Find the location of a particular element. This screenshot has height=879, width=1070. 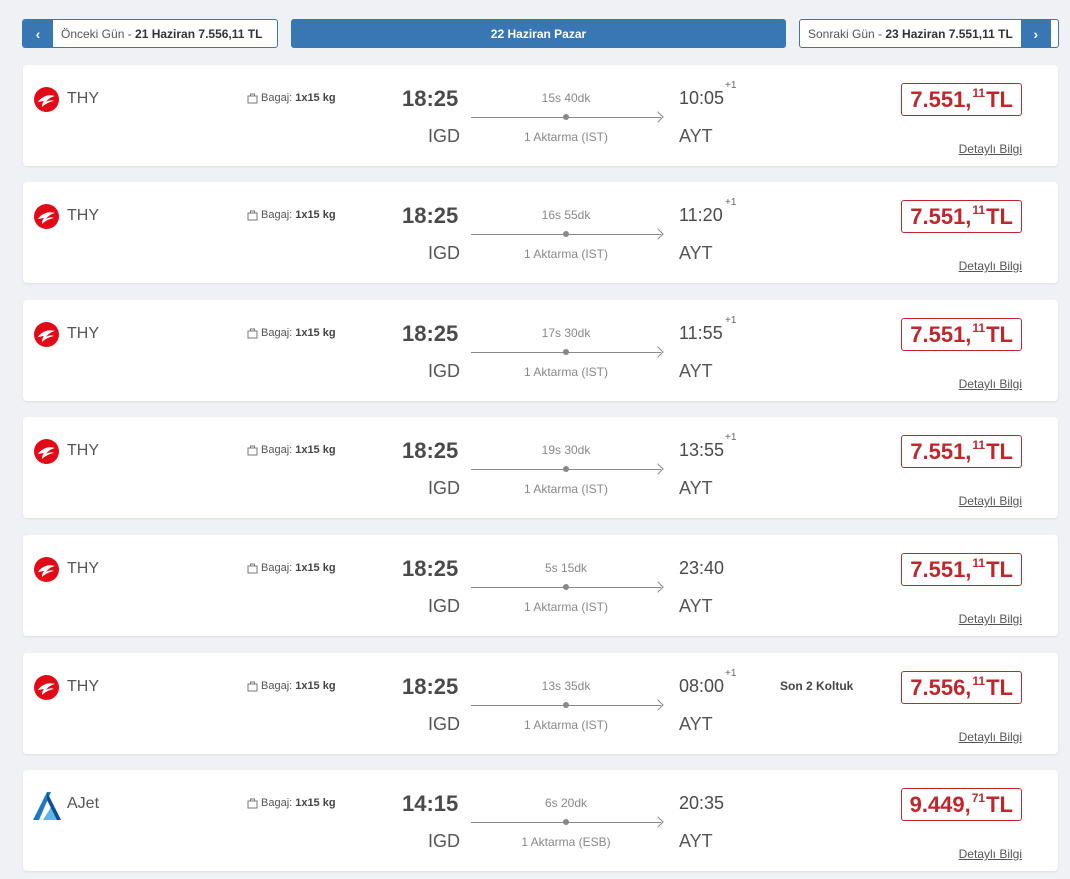

chevron-right-icon: › is located at coordinates (1035, 33).